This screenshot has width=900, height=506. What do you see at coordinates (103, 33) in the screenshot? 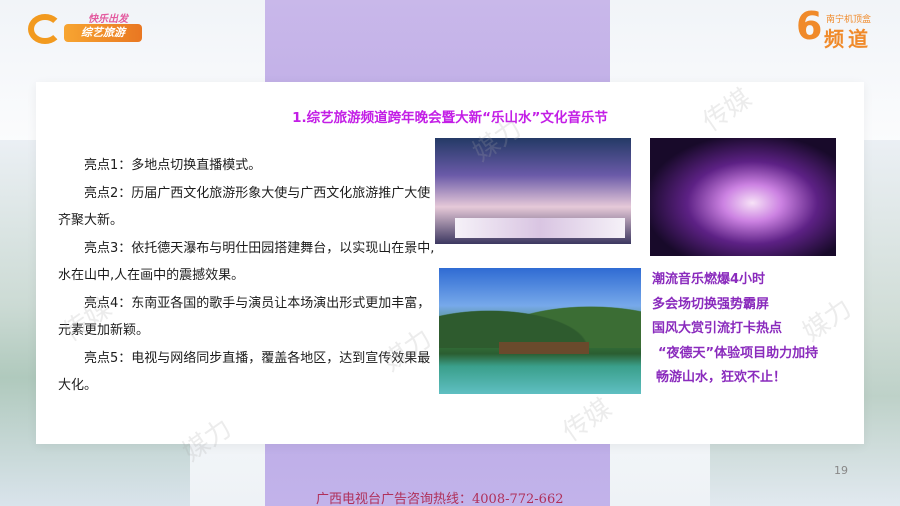
I see `logo-channel-name: 综艺旅游` at bounding box center [103, 33].